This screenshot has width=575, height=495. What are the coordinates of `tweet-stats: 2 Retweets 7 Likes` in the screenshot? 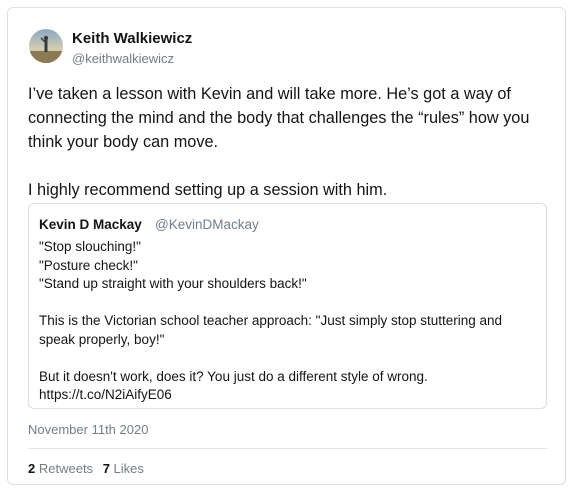 It's located at (89, 468).